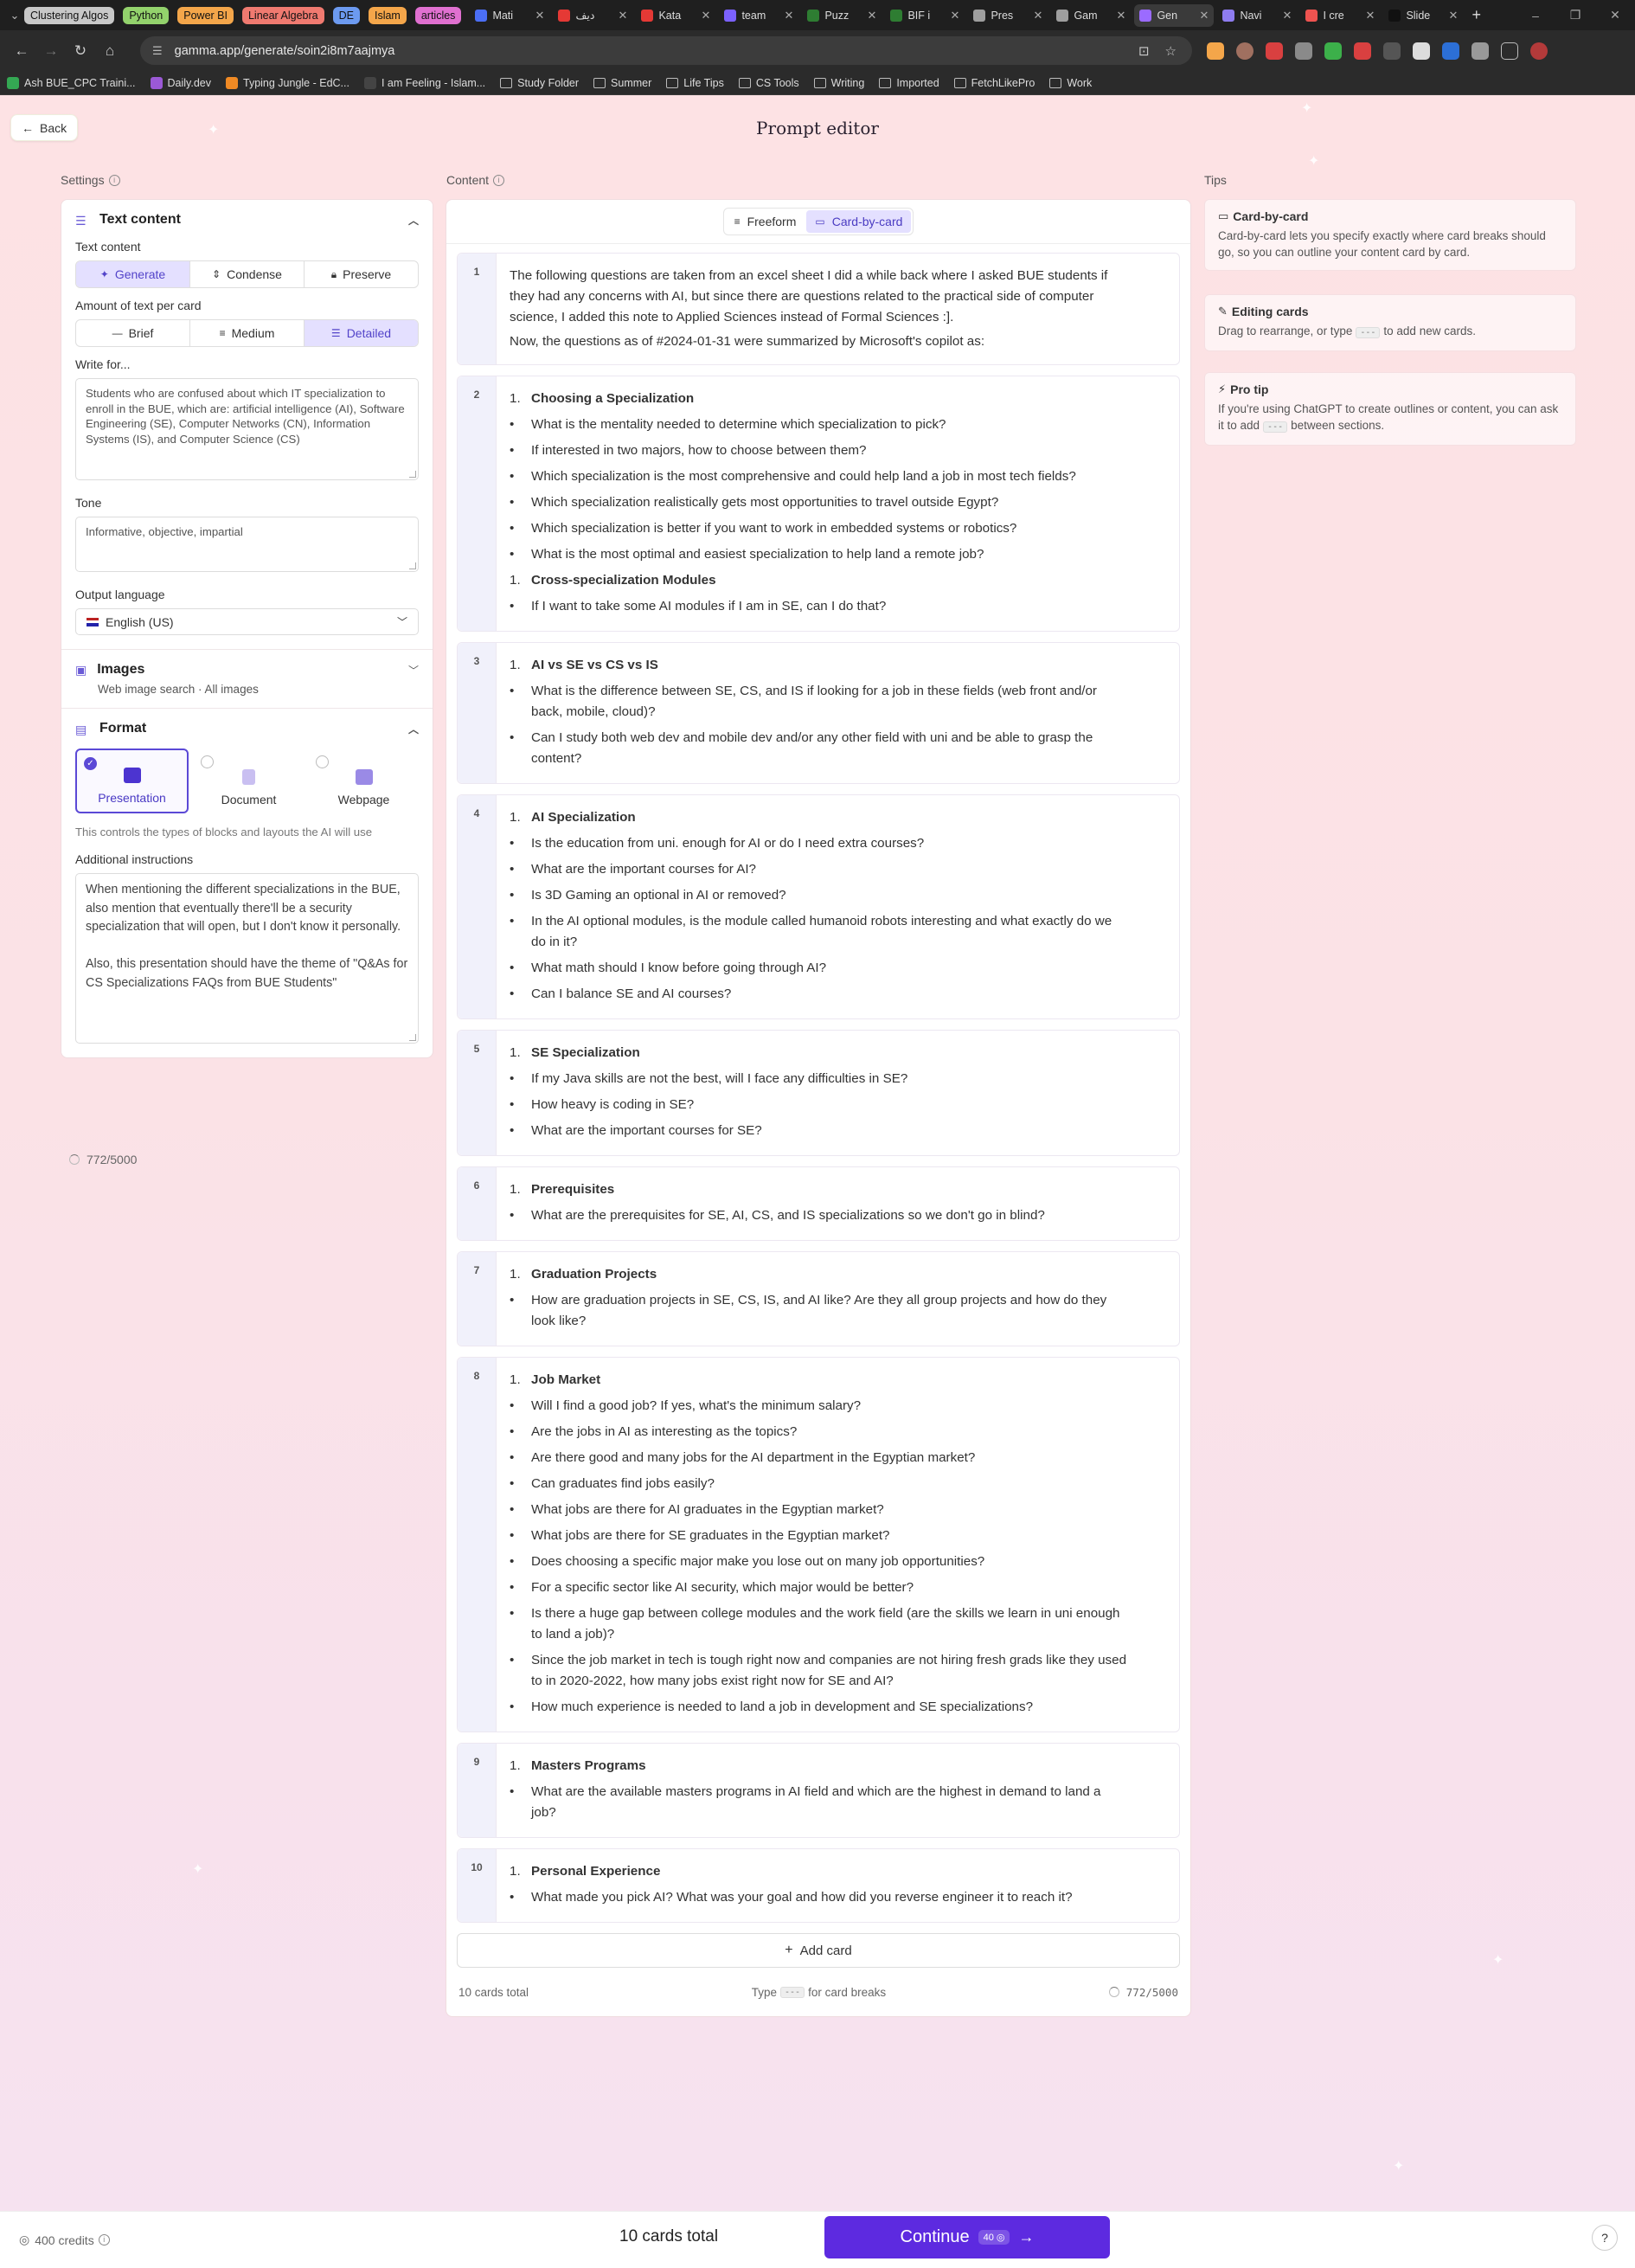 This screenshot has height=2268, width=1635. Describe the element at coordinates (1257, 16) in the screenshot. I see `browser-tab: Navi ✕` at that location.